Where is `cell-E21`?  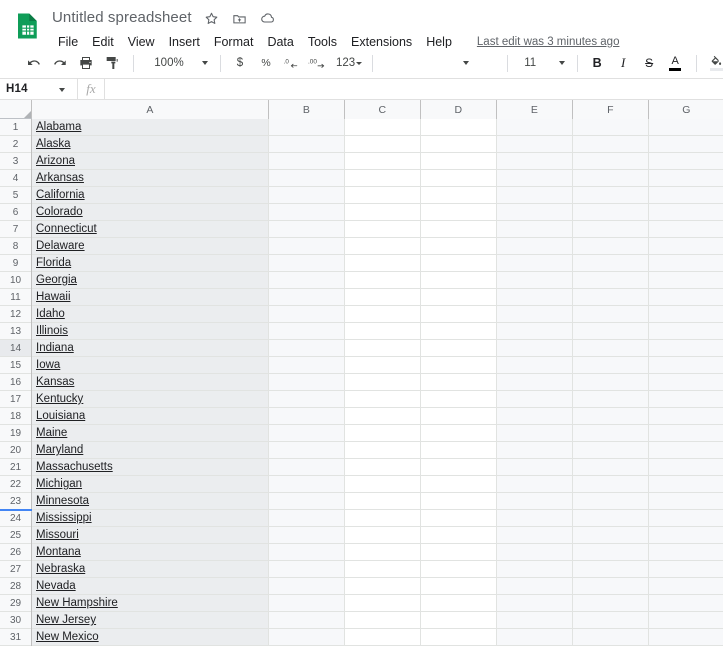 cell-E21 is located at coordinates (535, 467).